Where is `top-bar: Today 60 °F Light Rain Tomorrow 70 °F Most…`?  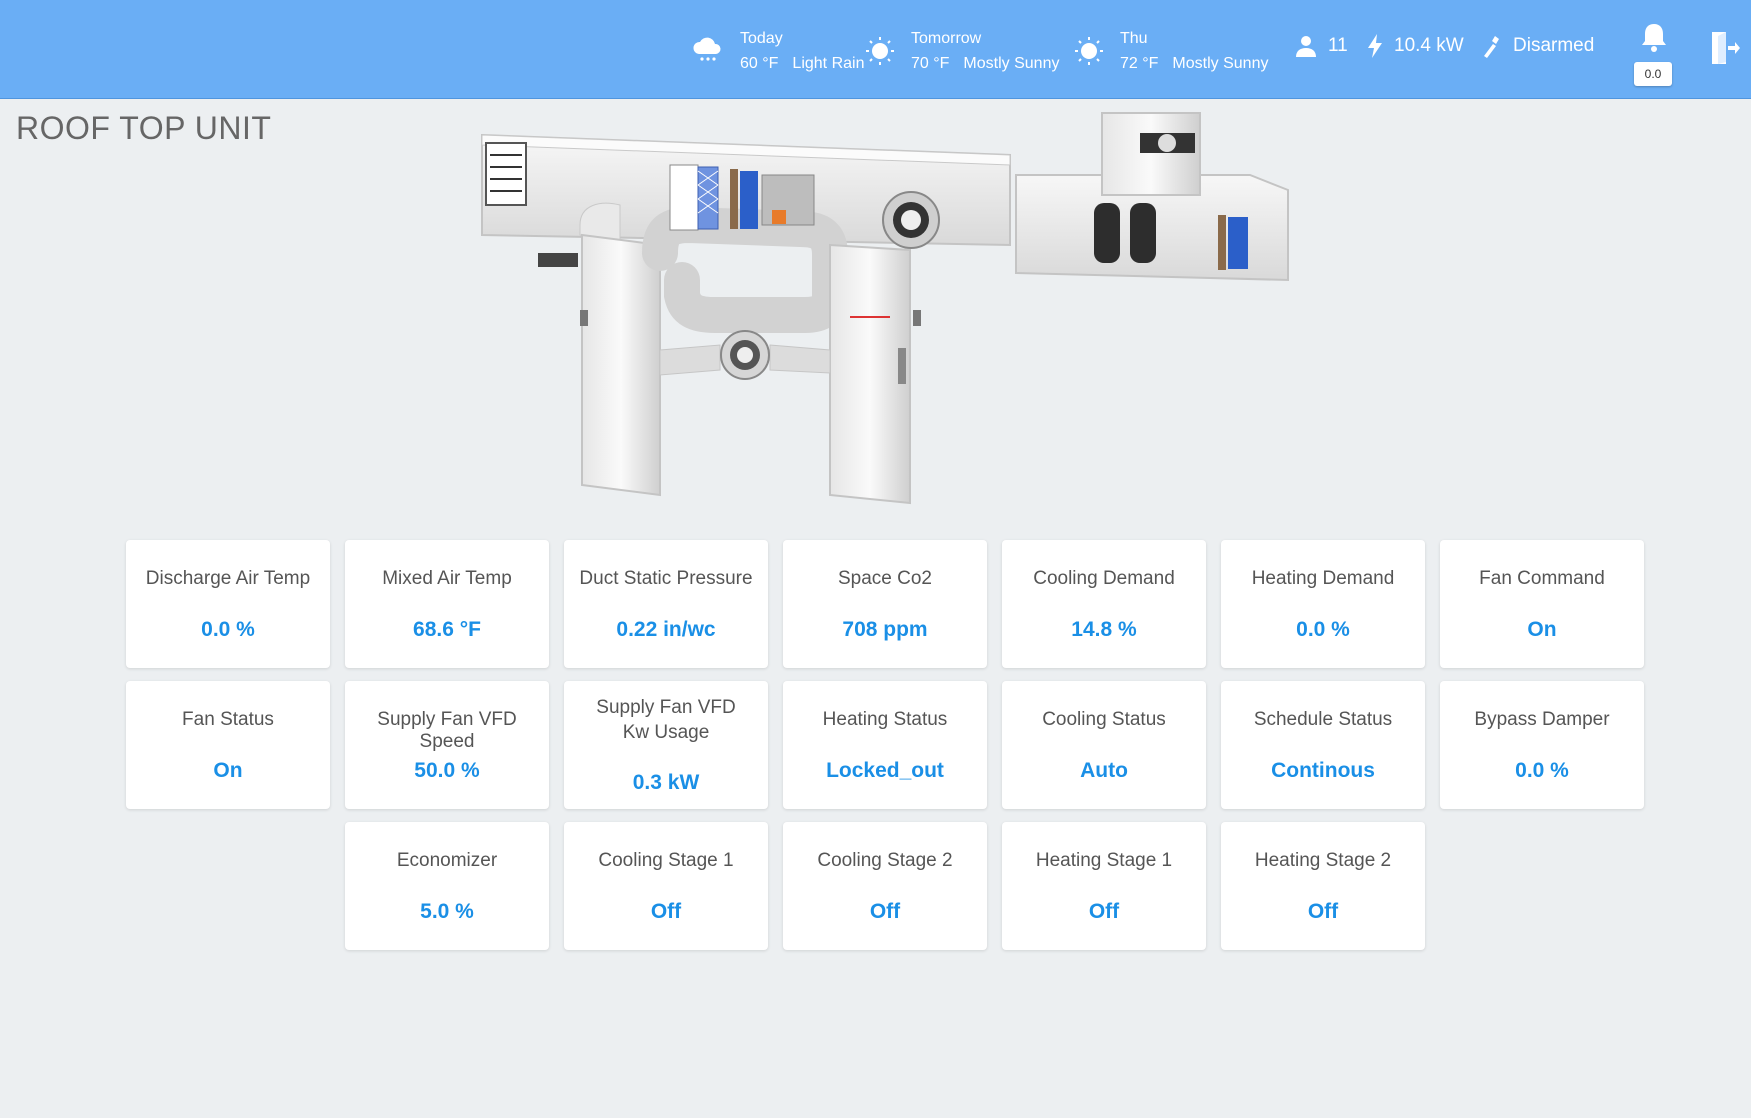 top-bar: Today 60 °F Light Rain Tomorrow 70 °F Most… is located at coordinates (875, 49).